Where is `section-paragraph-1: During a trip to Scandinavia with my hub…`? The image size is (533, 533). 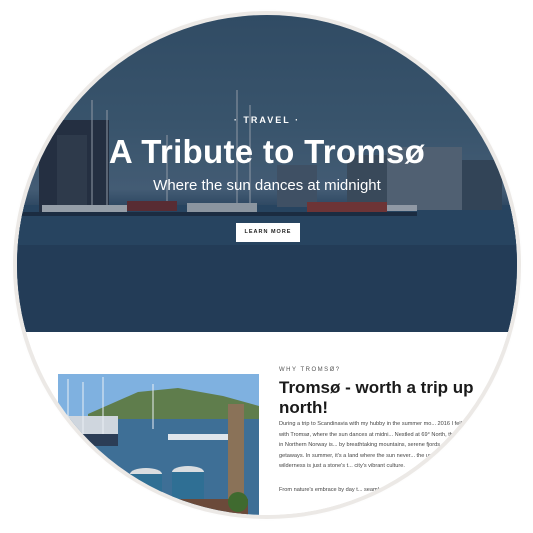
section-paragraph-1: During a trip to Scandinavia with my hub… is located at coordinates (382, 445).